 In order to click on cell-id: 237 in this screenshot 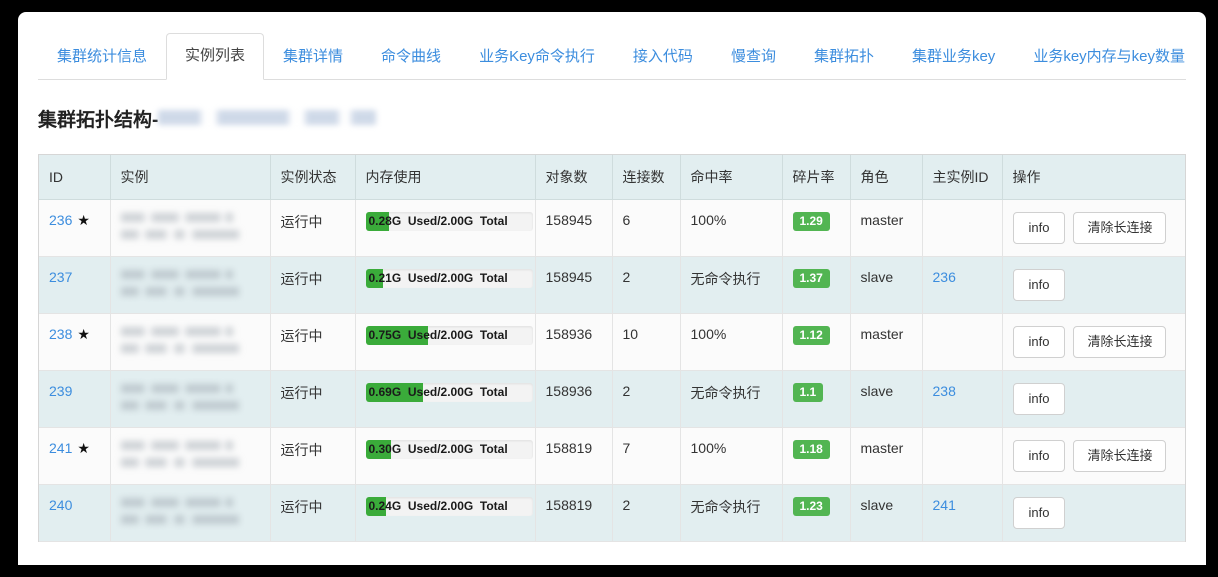, I will do `click(75, 285)`.